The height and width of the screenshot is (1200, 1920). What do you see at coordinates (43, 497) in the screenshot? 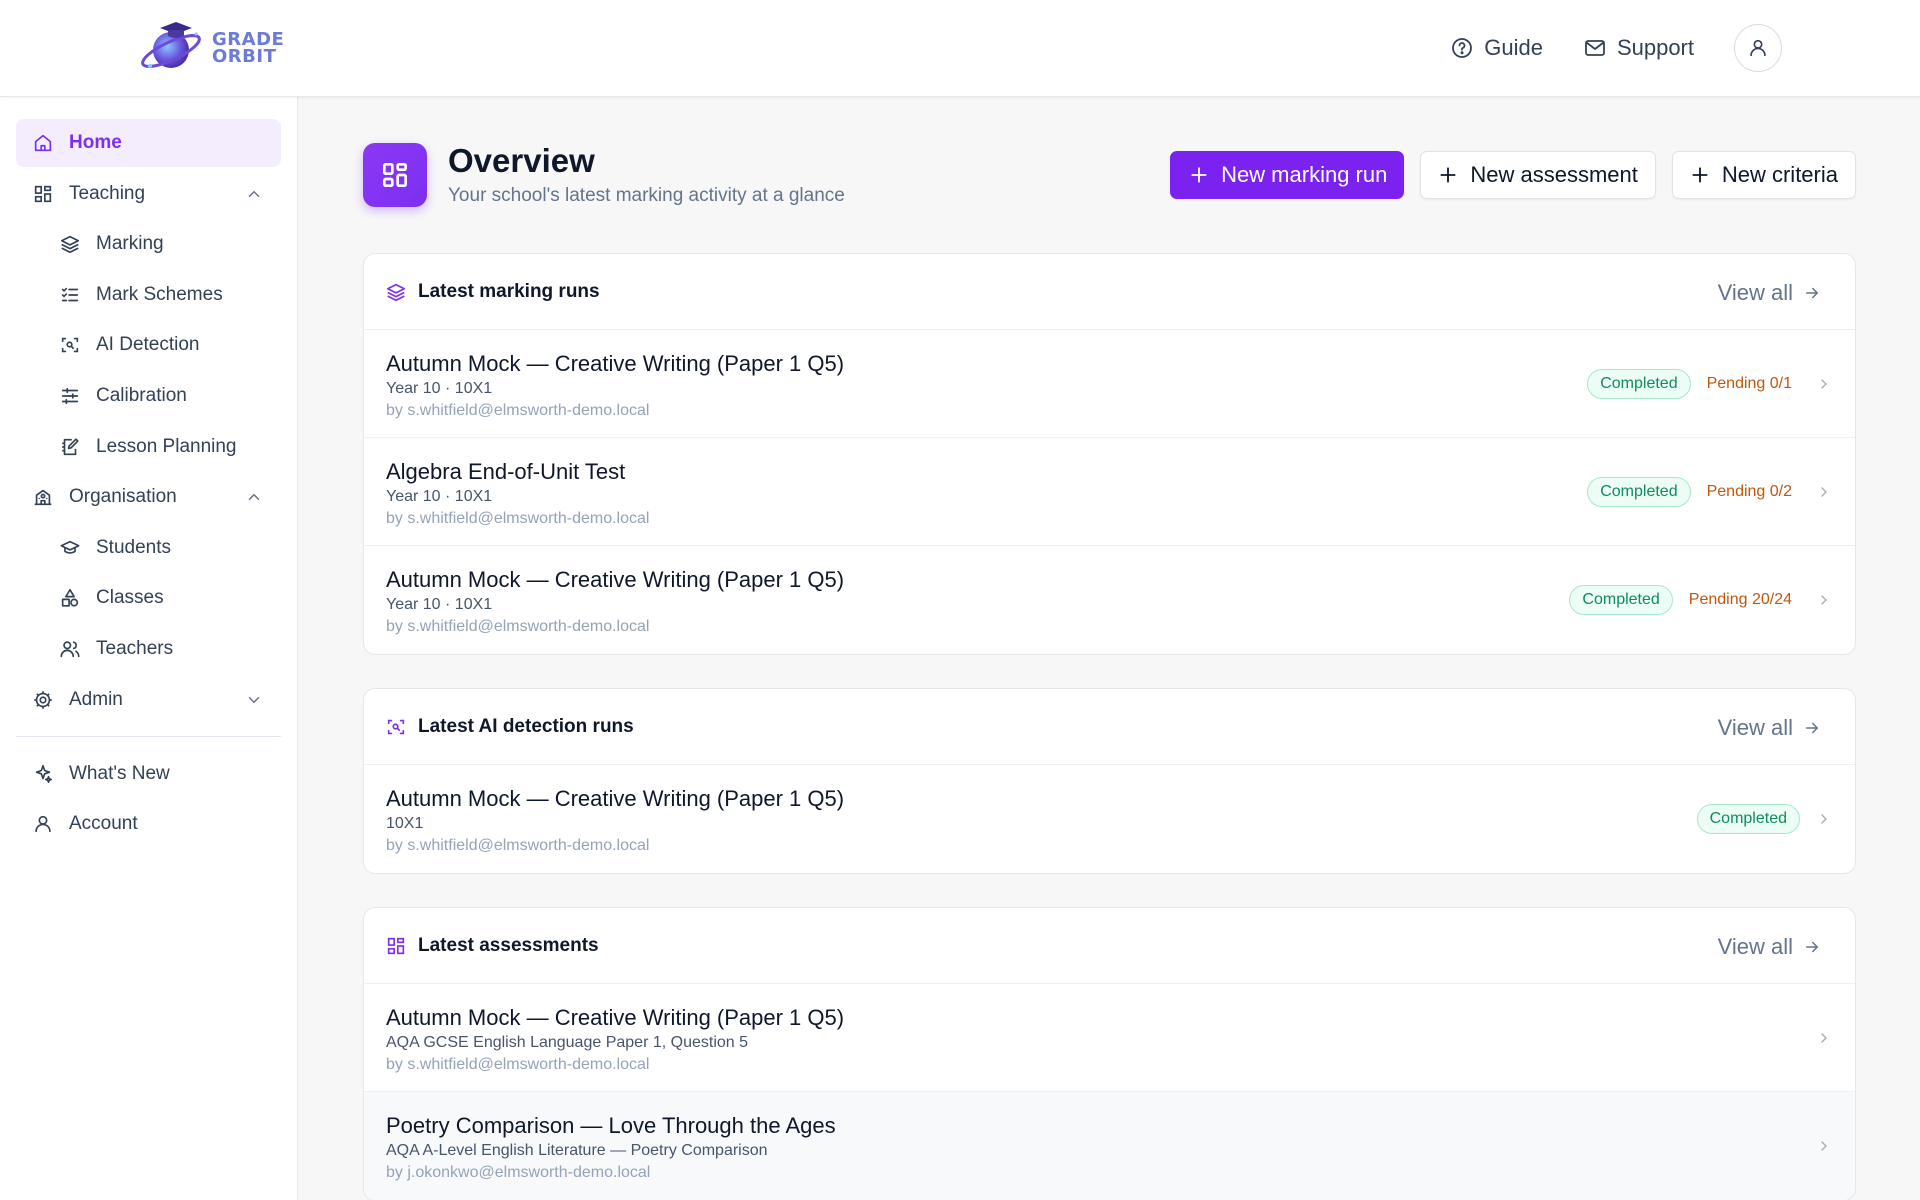
I see `school-building-icon` at bounding box center [43, 497].